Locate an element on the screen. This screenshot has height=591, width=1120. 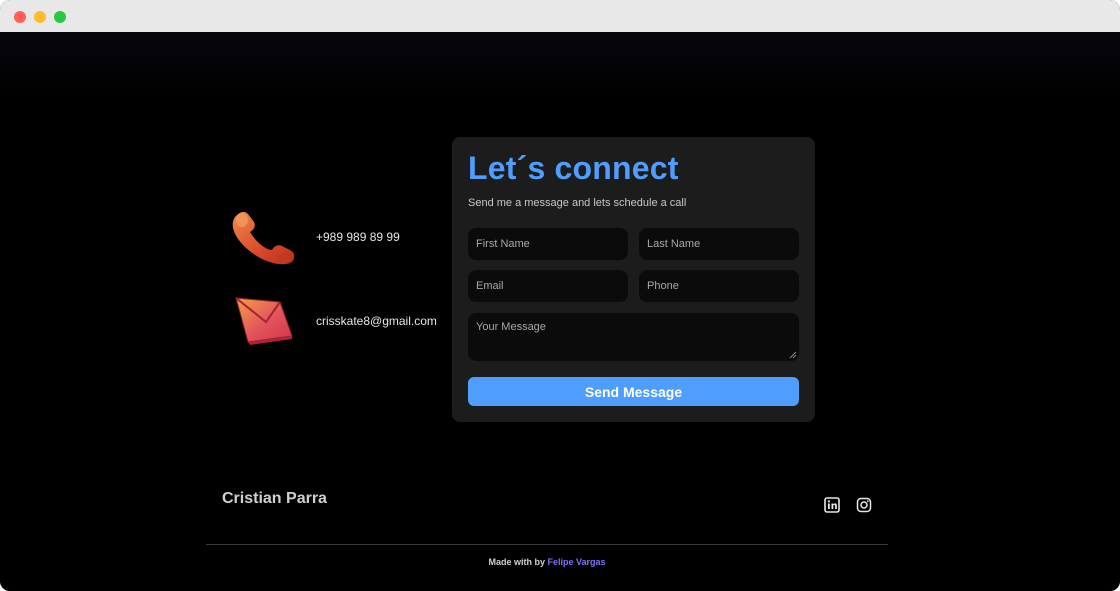
last-name-input is located at coordinates (719, 244).